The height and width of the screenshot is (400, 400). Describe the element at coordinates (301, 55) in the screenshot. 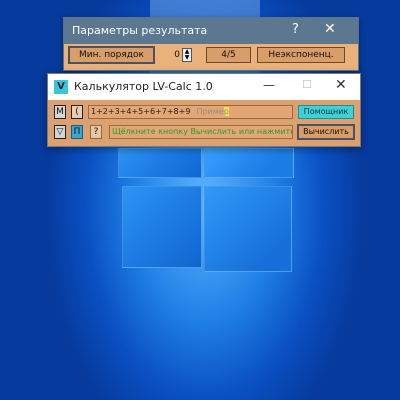

I see `non-exponential-button: Неэкспоненц.` at that location.